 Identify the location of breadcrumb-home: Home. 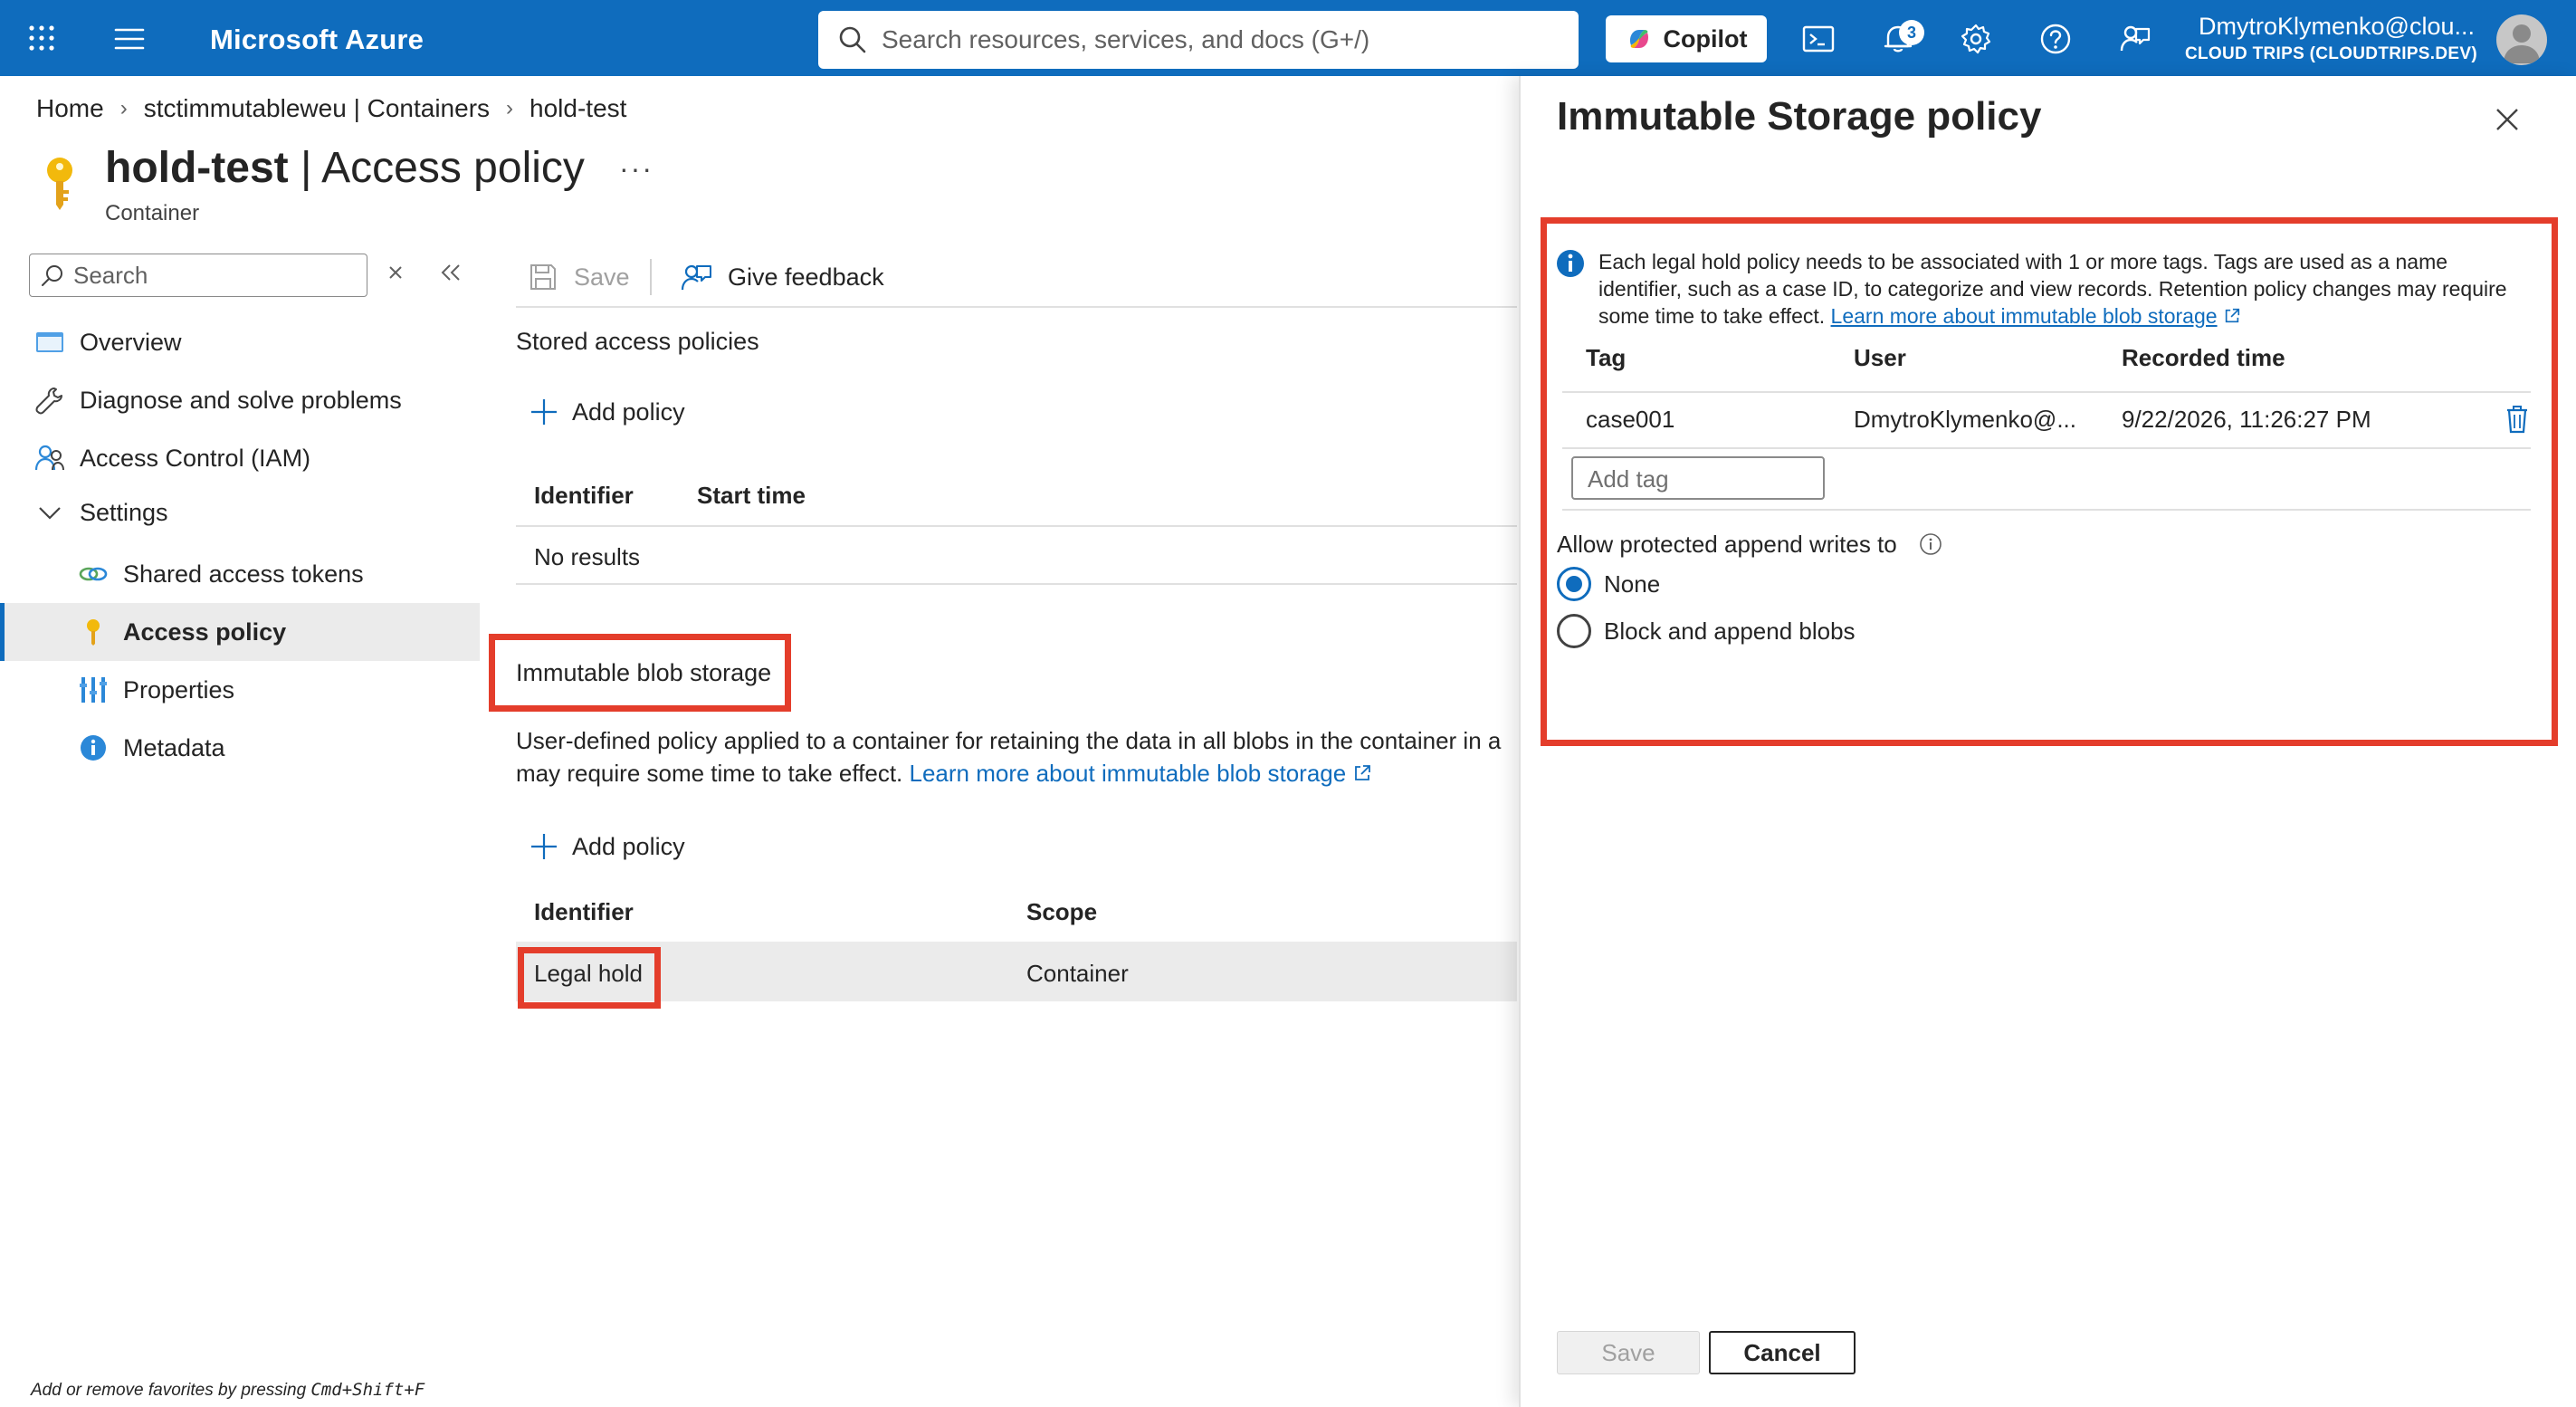
(70, 109).